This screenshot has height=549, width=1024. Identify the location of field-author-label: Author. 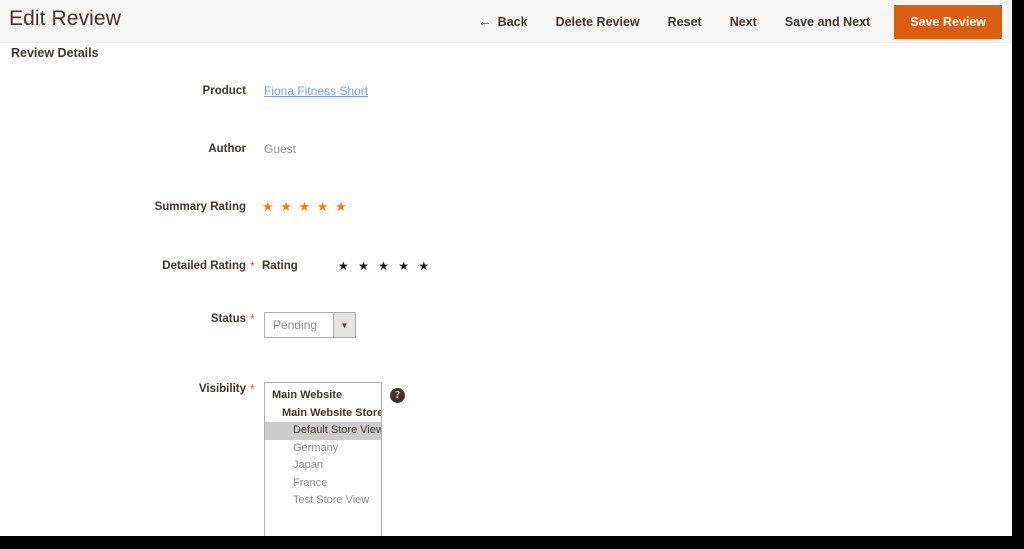
(227, 149).